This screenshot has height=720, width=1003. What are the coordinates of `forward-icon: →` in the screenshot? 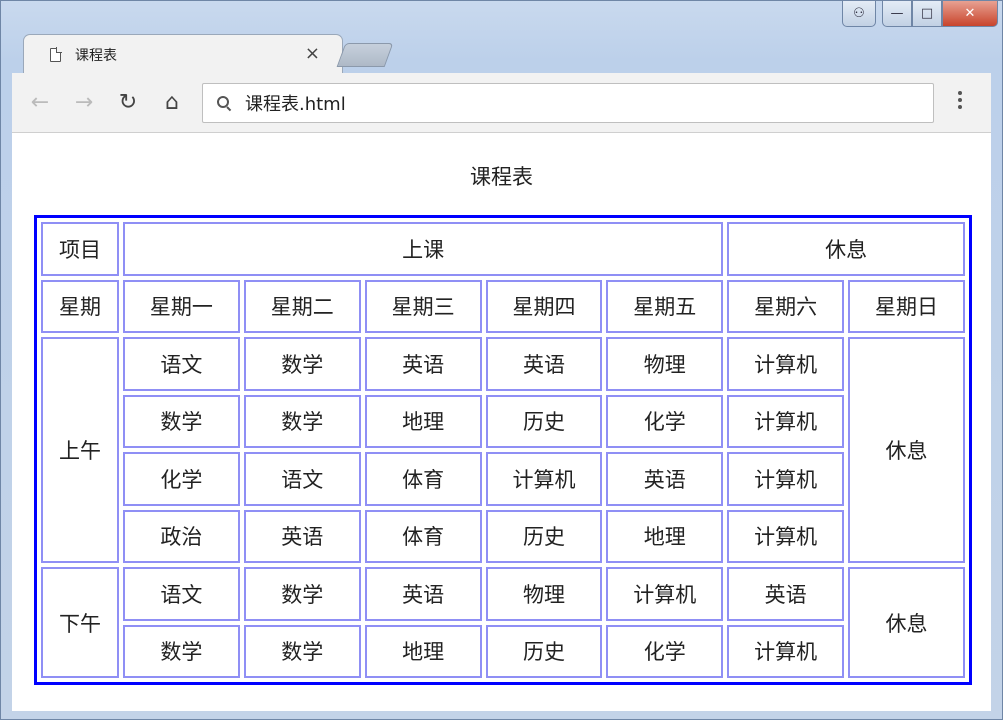 It's located at (84, 103).